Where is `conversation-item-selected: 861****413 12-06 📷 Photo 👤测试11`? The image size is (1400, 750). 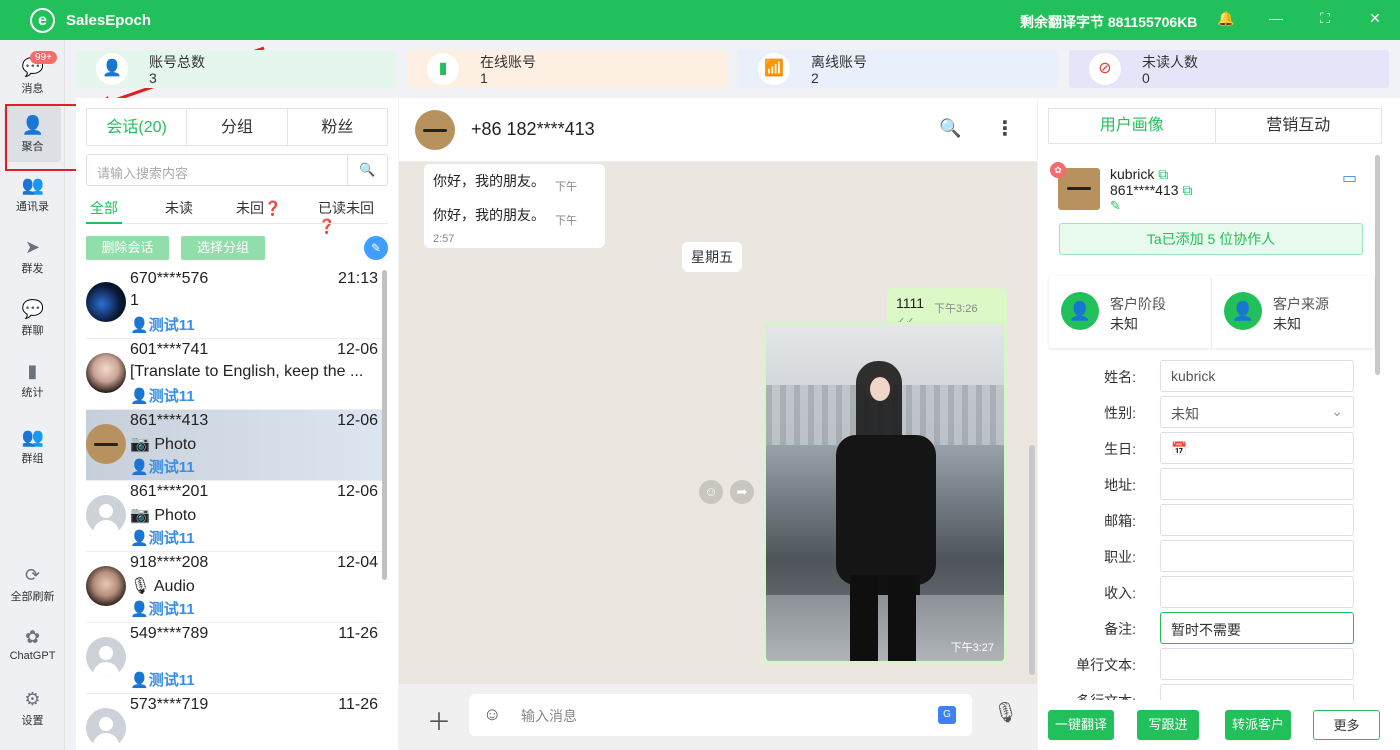 conversation-item-selected: 861****413 12-06 📷 Photo 👤测试11 is located at coordinates (234, 445).